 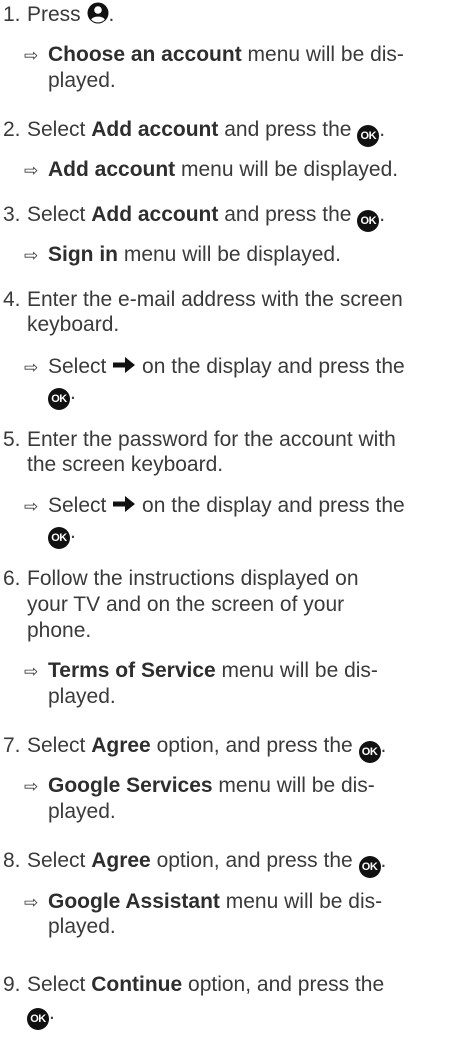 I want to click on step-3-result: ⇨ Sign in menu will be displayed., so click(x=182, y=255).